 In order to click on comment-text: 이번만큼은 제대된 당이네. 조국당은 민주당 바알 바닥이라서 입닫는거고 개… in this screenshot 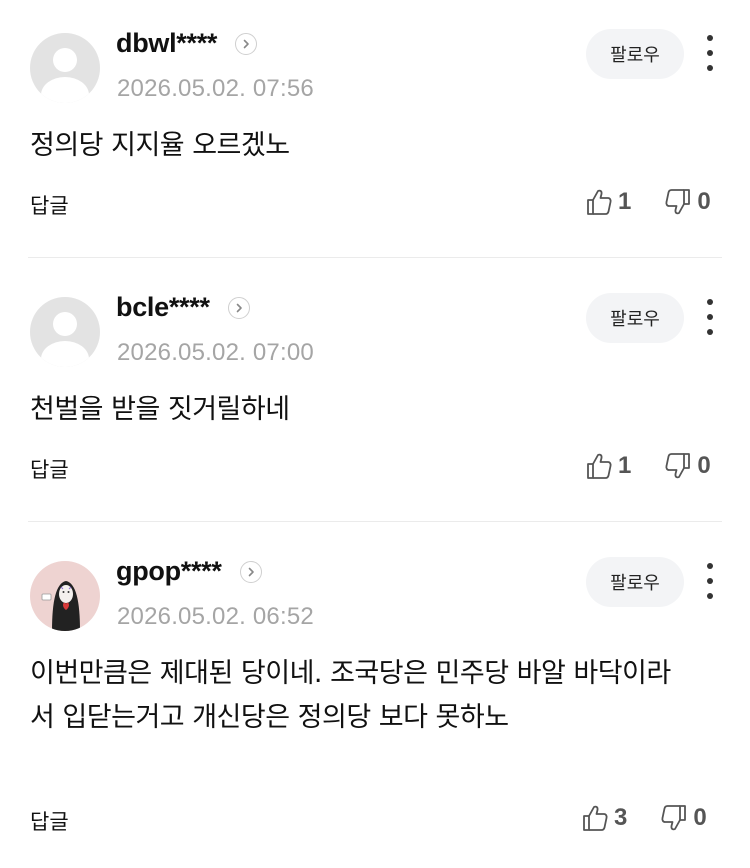, I will do `click(350, 695)`.